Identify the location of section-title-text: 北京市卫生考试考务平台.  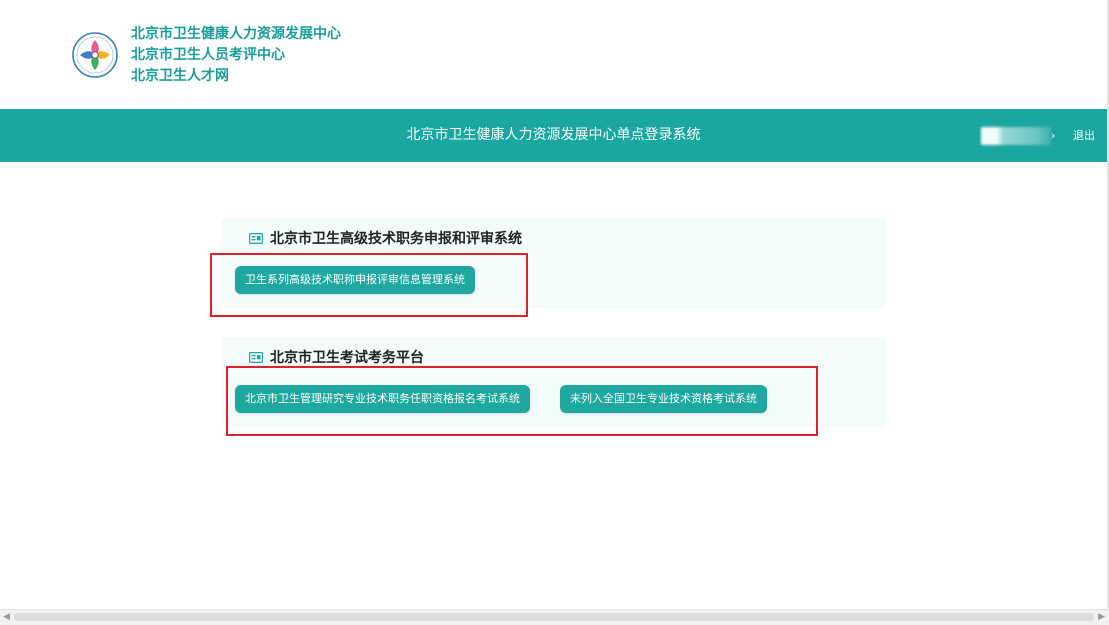
(347, 358).